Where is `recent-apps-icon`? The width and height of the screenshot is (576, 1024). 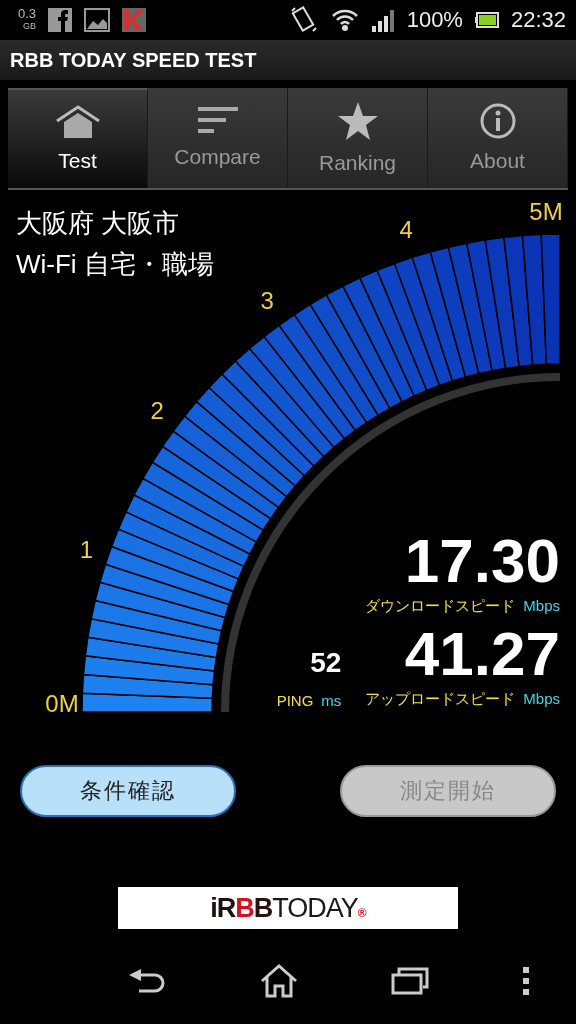 recent-apps-icon is located at coordinates (409, 981).